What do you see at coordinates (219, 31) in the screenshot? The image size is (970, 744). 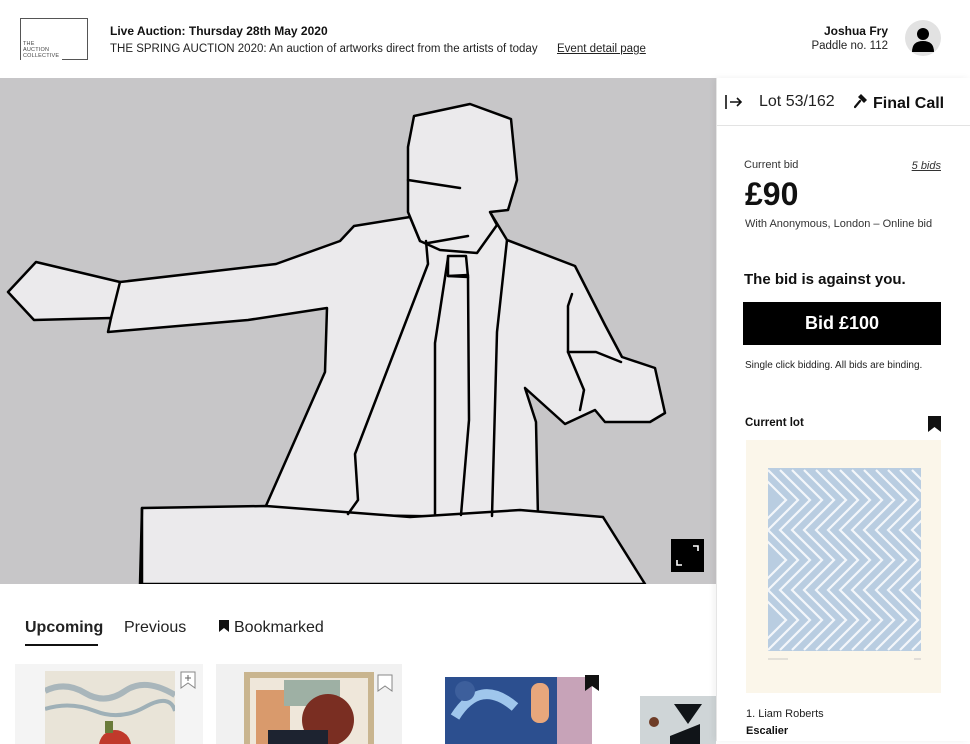 I see `auction-title: Live Auction: Thursday 28th May 2020` at bounding box center [219, 31].